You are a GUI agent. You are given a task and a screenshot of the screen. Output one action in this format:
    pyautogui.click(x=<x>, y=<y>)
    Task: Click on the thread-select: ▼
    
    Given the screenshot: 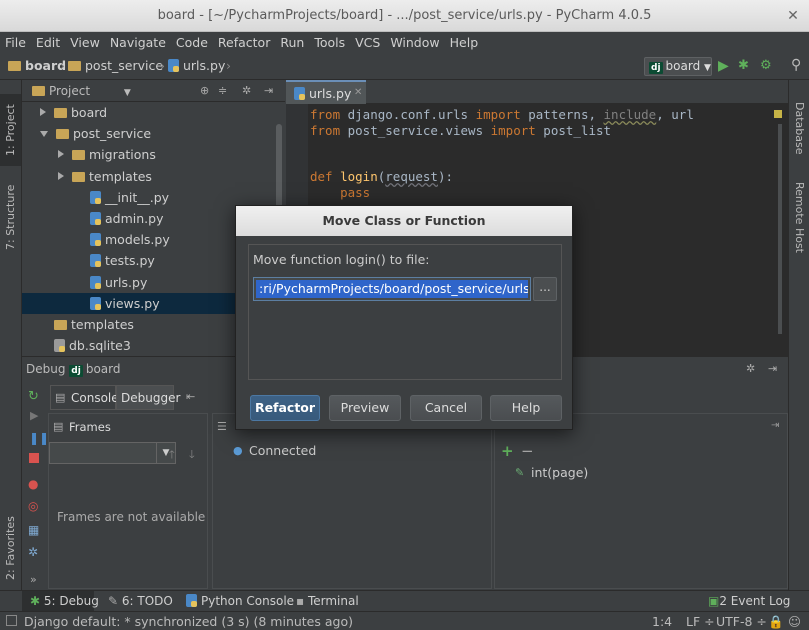 What is the action you would take?
    pyautogui.click(x=112, y=453)
    